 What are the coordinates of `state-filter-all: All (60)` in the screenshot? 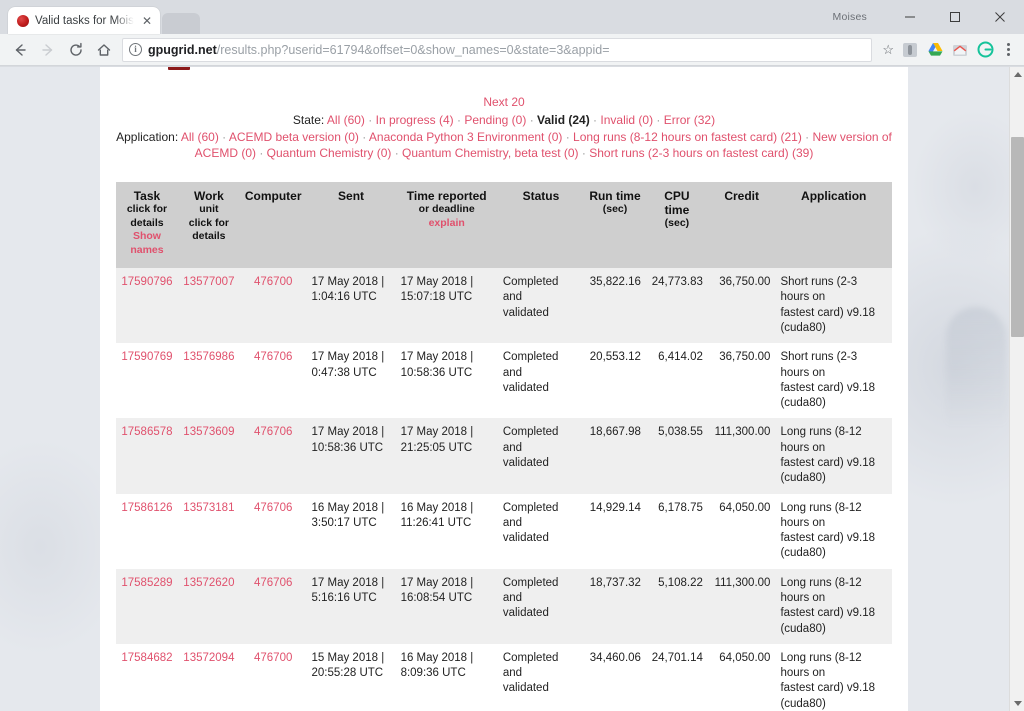 It's located at (346, 120).